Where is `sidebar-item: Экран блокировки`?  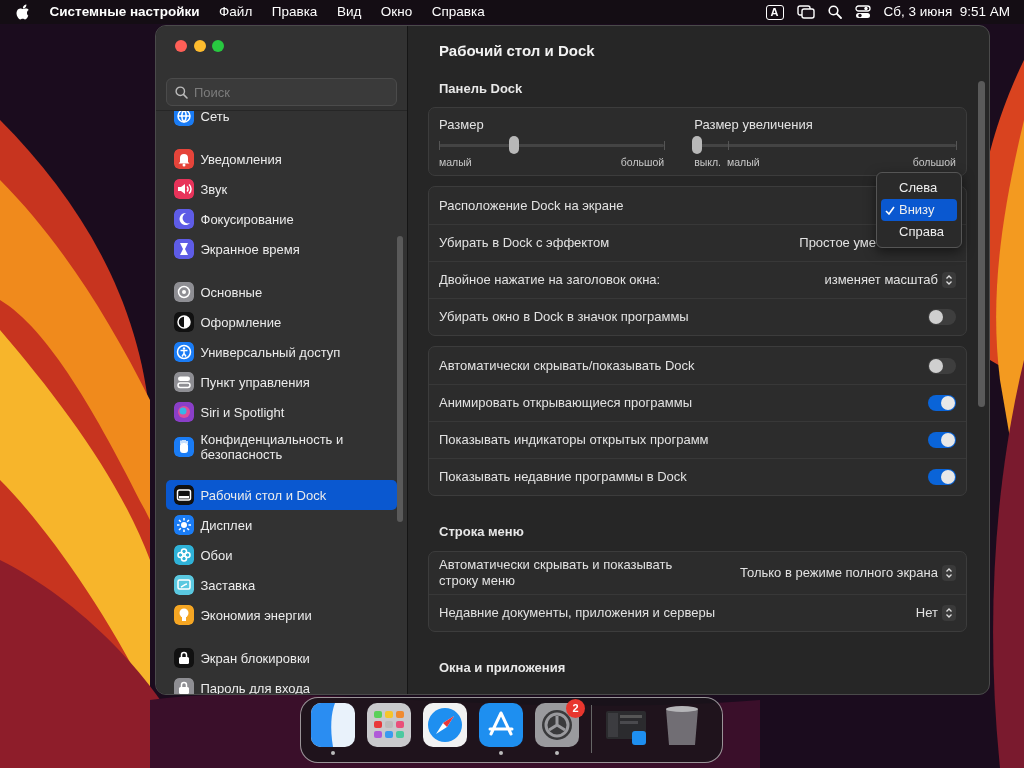
sidebar-item: Экран блокировки is located at coordinates (281, 658).